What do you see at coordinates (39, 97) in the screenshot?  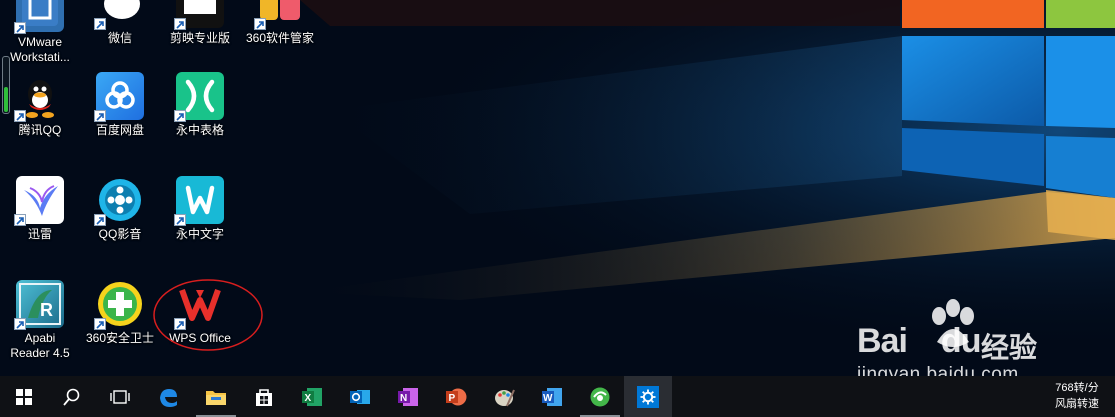 I see `qq-icon` at bounding box center [39, 97].